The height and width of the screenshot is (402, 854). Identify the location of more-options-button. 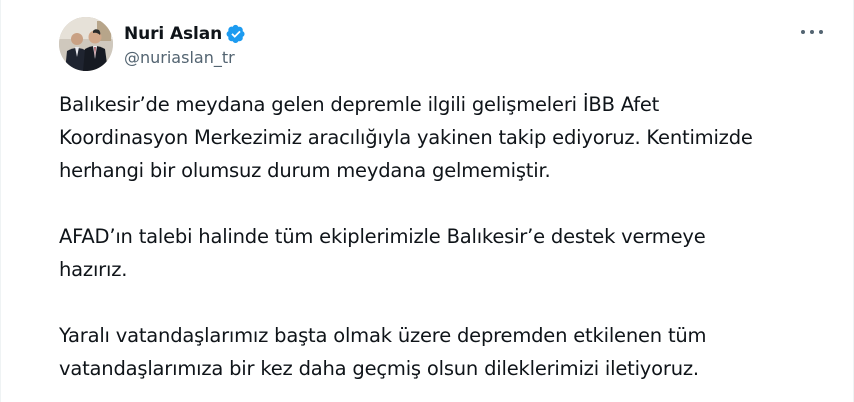
(812, 32).